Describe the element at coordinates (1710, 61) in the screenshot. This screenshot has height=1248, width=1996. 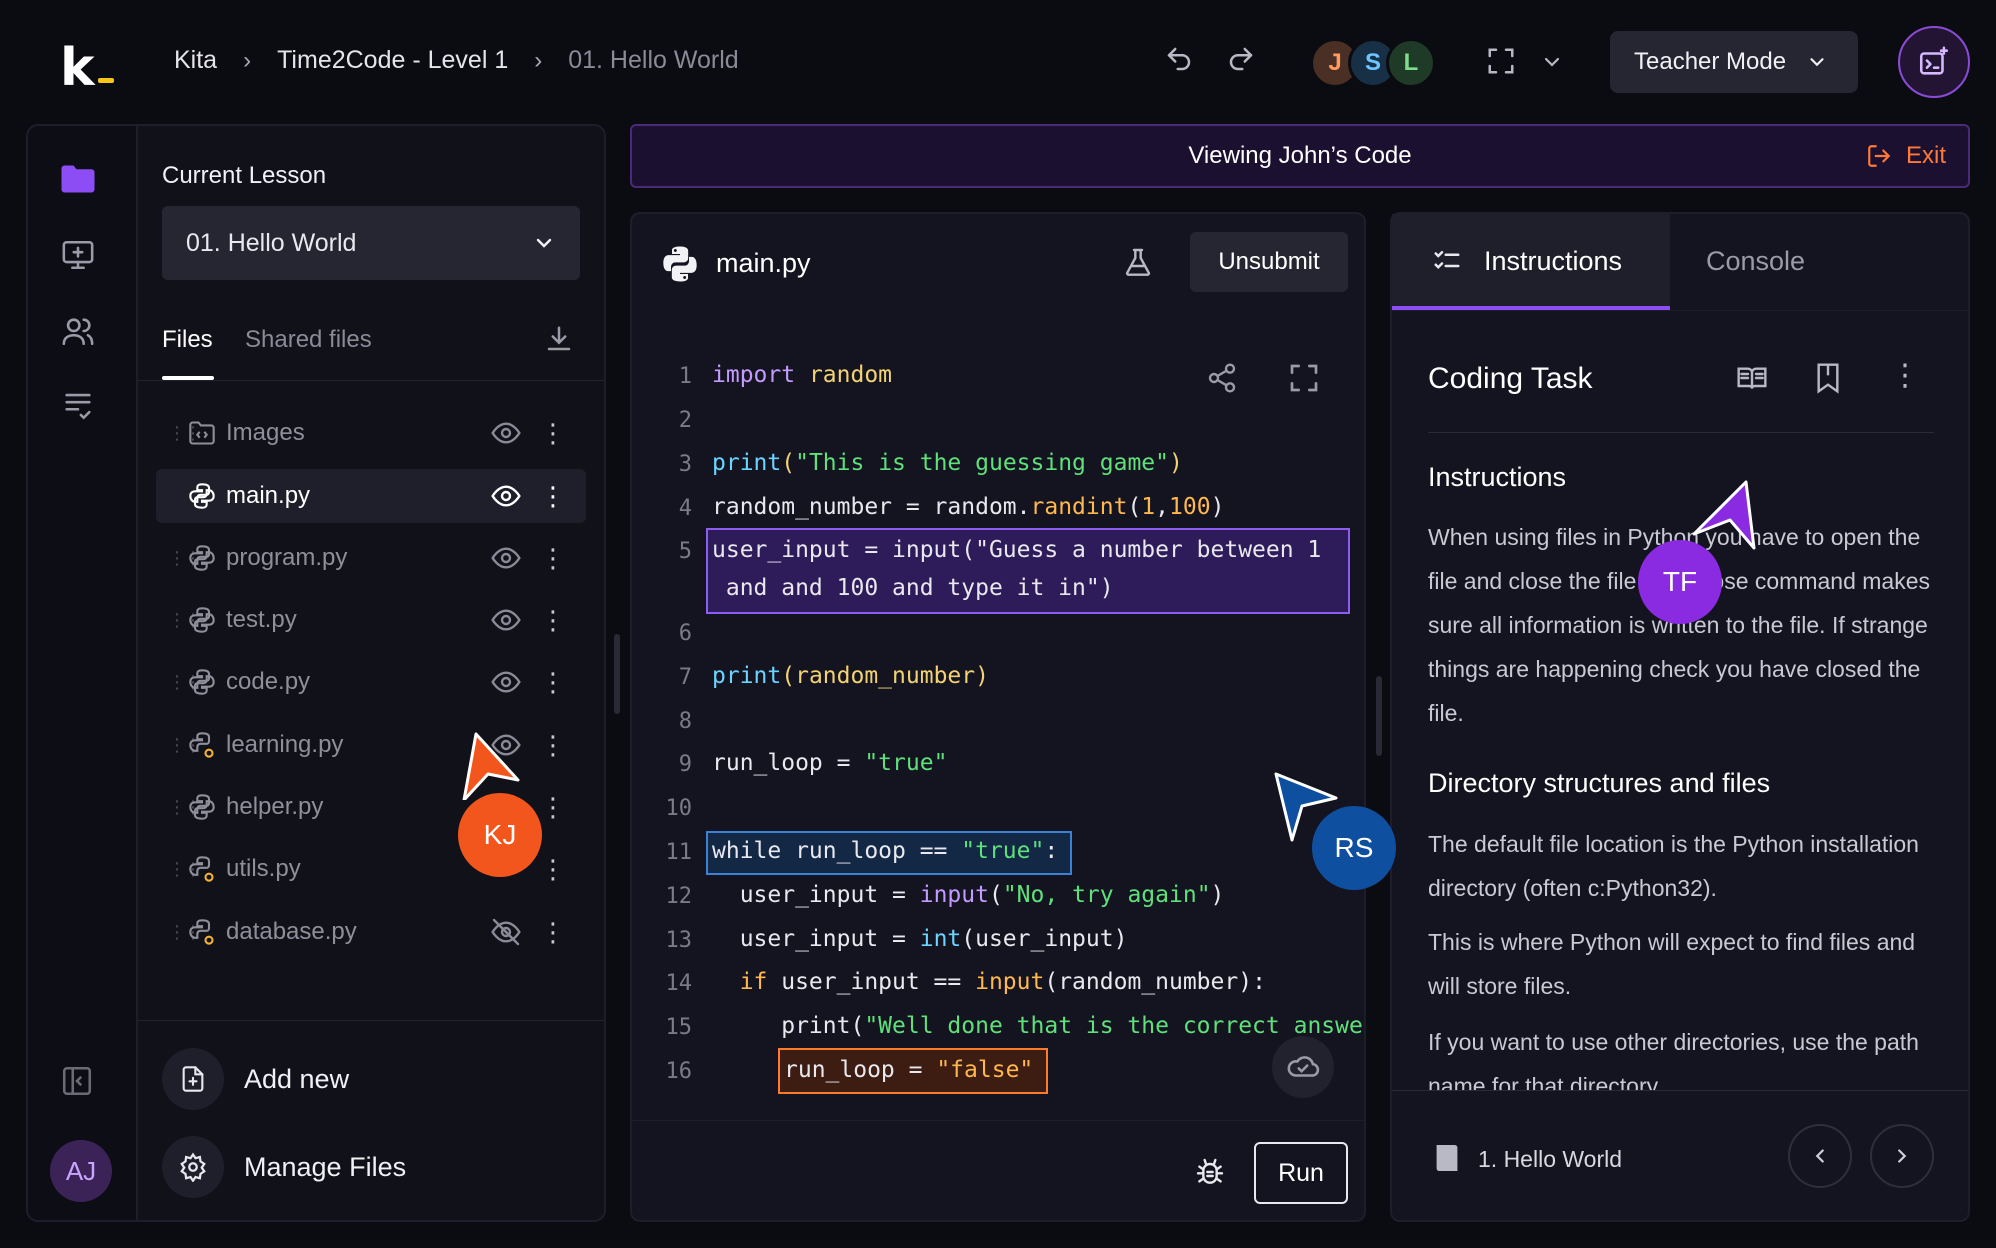
I see `mode-select-label: Teacher Mode` at that location.